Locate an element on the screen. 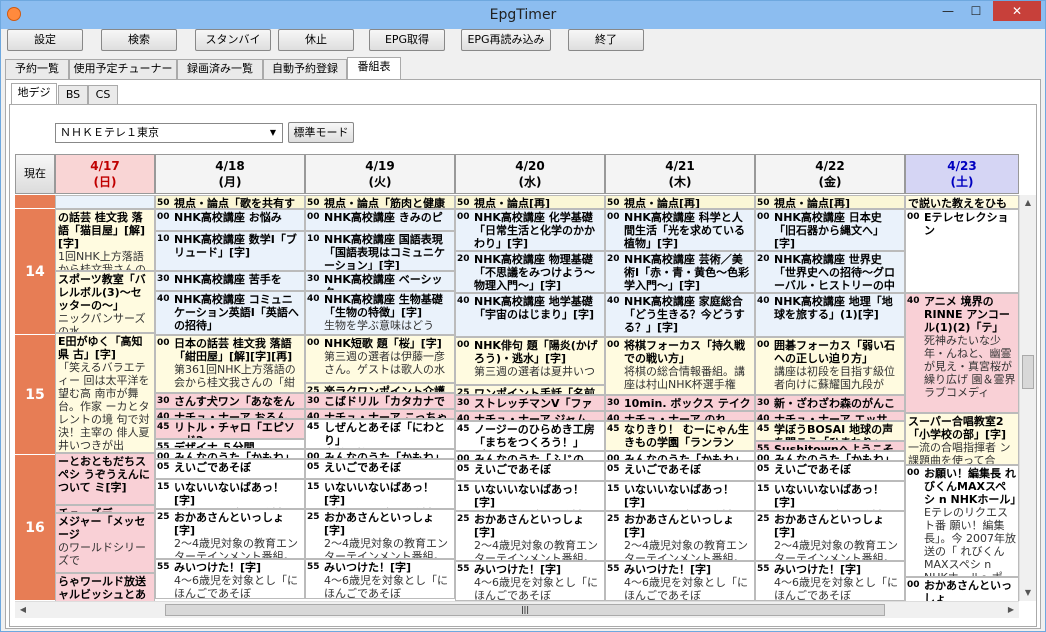 The width and height of the screenshot is (1046, 632). tab-recorded-list: 録画済み一覧 is located at coordinates (220, 69).